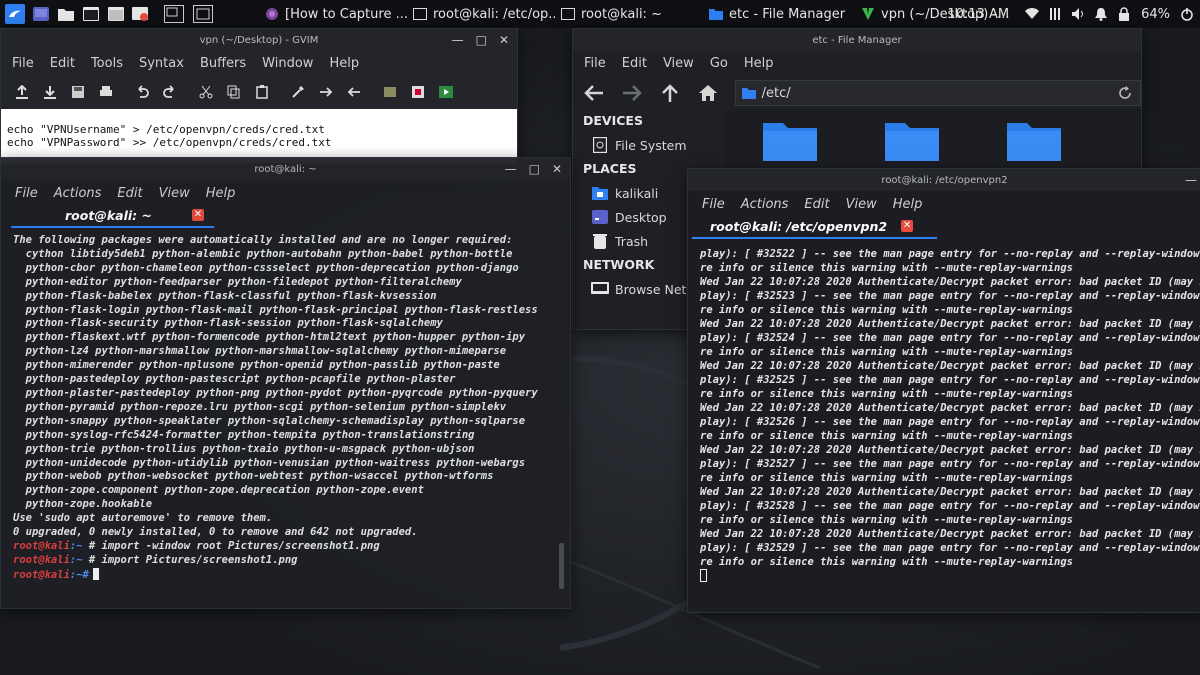  What do you see at coordinates (594, 93) in the screenshot?
I see `back-arrow-icon` at bounding box center [594, 93].